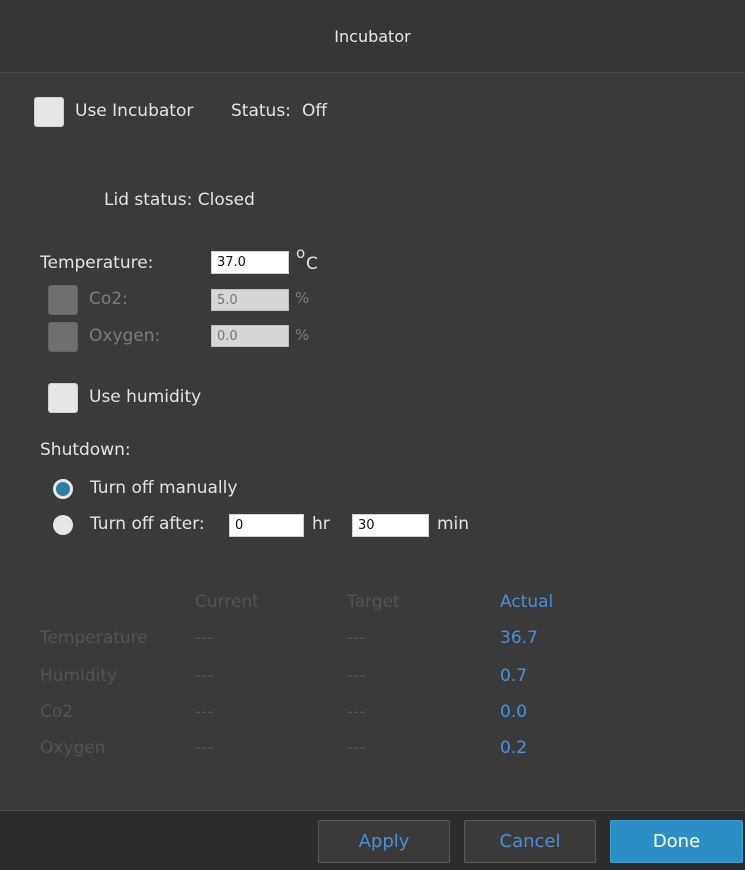 The image size is (745, 870). What do you see at coordinates (312, 264) in the screenshot?
I see `temperature-unit: C` at bounding box center [312, 264].